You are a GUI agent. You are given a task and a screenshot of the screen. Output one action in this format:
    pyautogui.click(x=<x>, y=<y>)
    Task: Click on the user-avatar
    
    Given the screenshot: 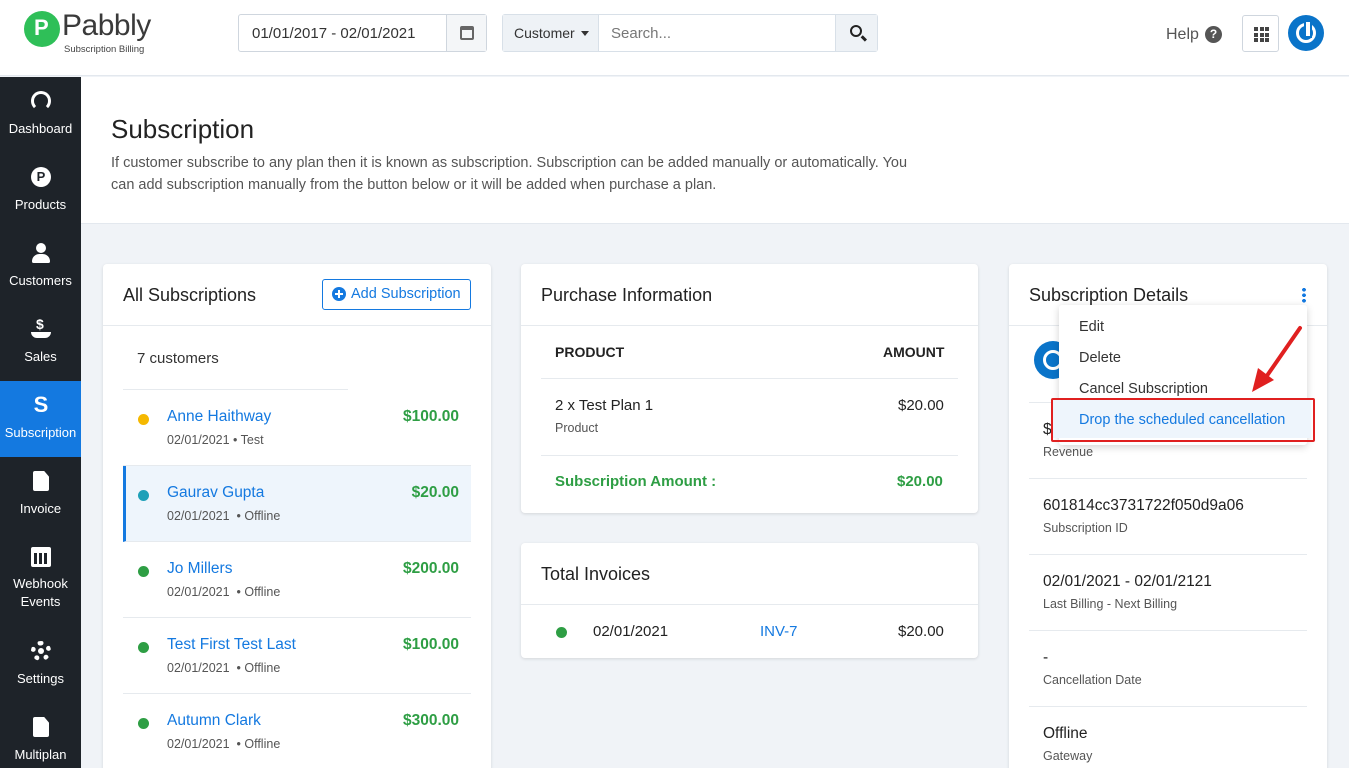 What is the action you would take?
    pyautogui.click(x=1306, y=33)
    